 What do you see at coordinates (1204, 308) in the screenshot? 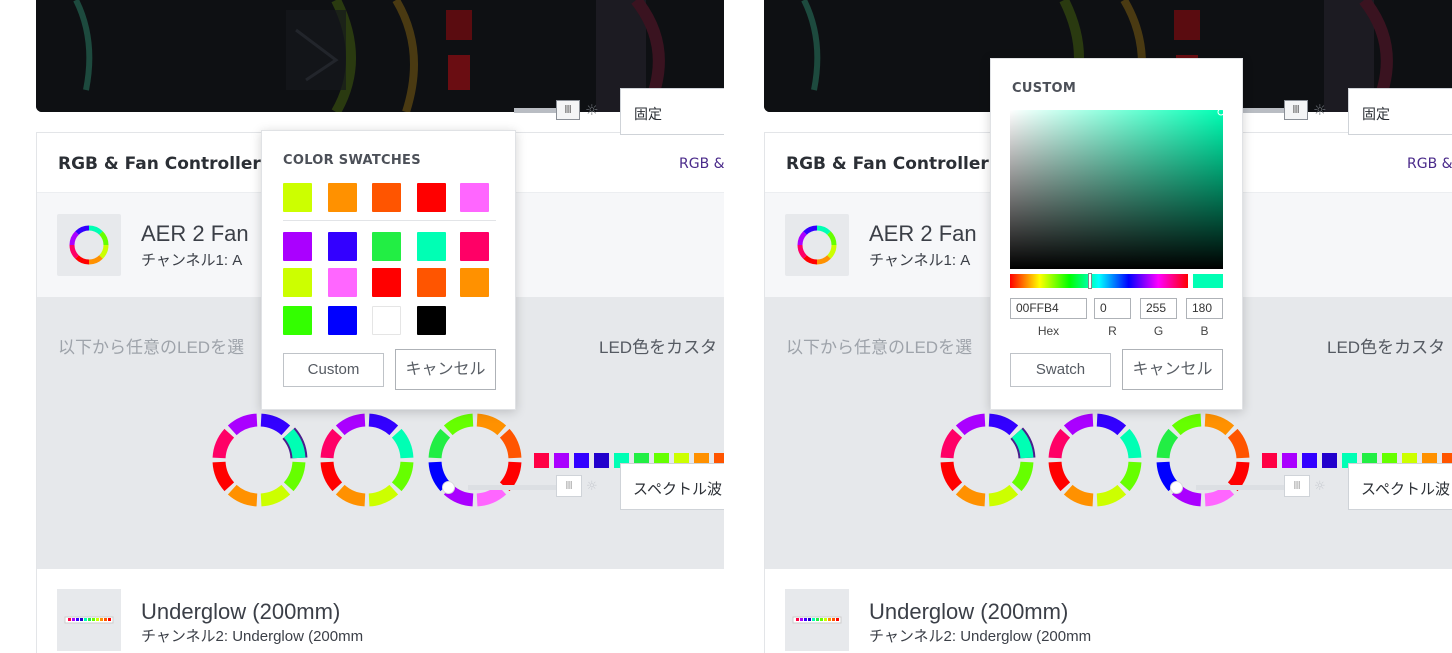
I see `b-input: 180` at bounding box center [1204, 308].